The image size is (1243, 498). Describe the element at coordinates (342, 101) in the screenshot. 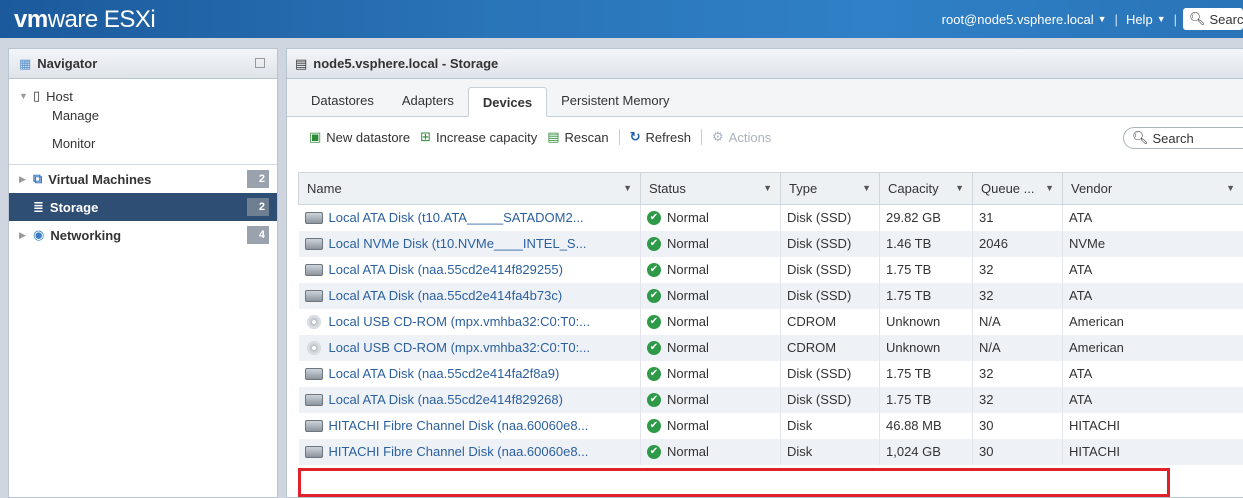

I see `tab-datastores: Datastores` at that location.